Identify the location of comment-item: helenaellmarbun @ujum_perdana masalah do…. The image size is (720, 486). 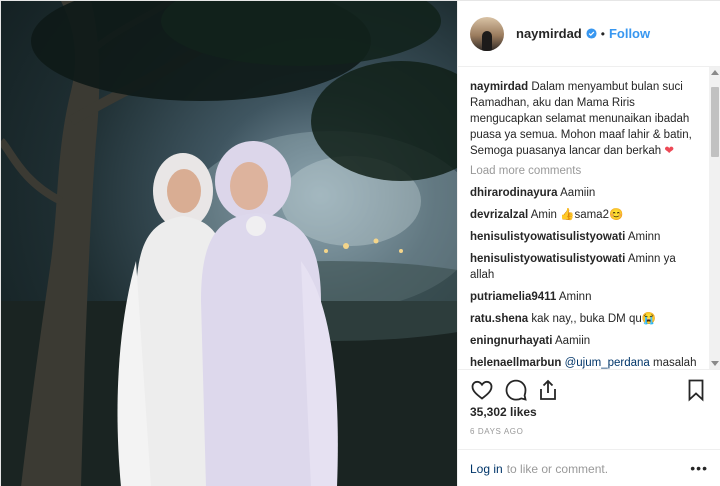
(585, 362).